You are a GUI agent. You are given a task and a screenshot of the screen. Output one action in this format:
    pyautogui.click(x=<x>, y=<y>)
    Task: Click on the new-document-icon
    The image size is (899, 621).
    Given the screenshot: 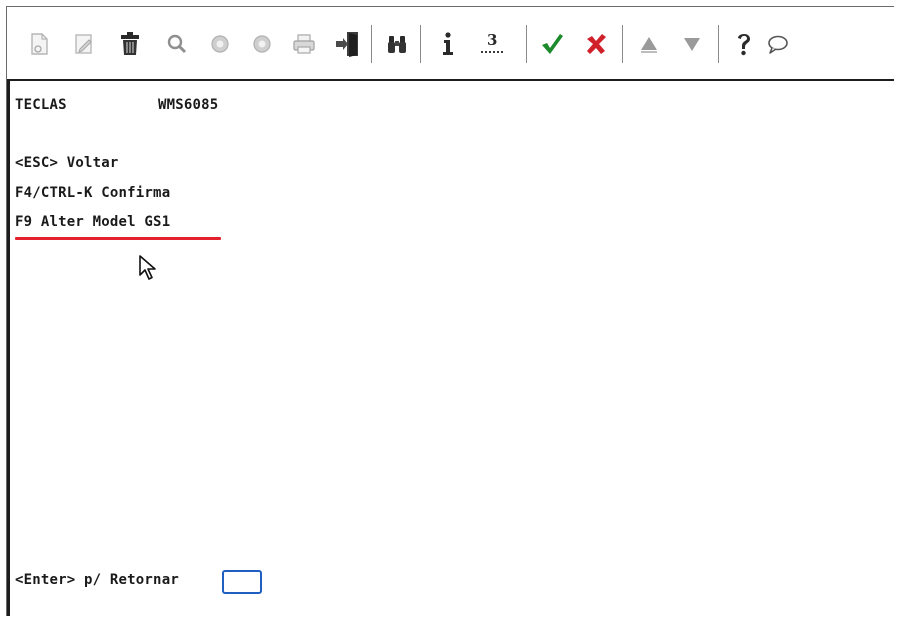 What is the action you would take?
    pyautogui.click(x=40, y=44)
    